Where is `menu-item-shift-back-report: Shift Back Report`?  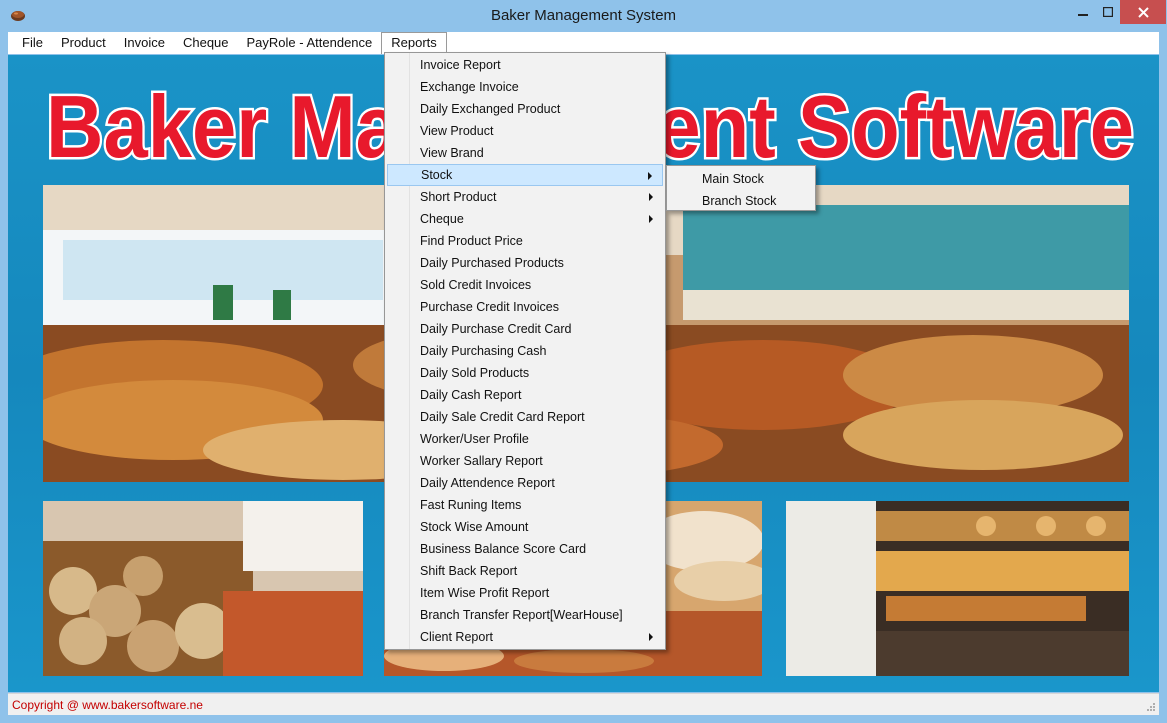 menu-item-shift-back-report: Shift Back Report is located at coordinates (525, 571).